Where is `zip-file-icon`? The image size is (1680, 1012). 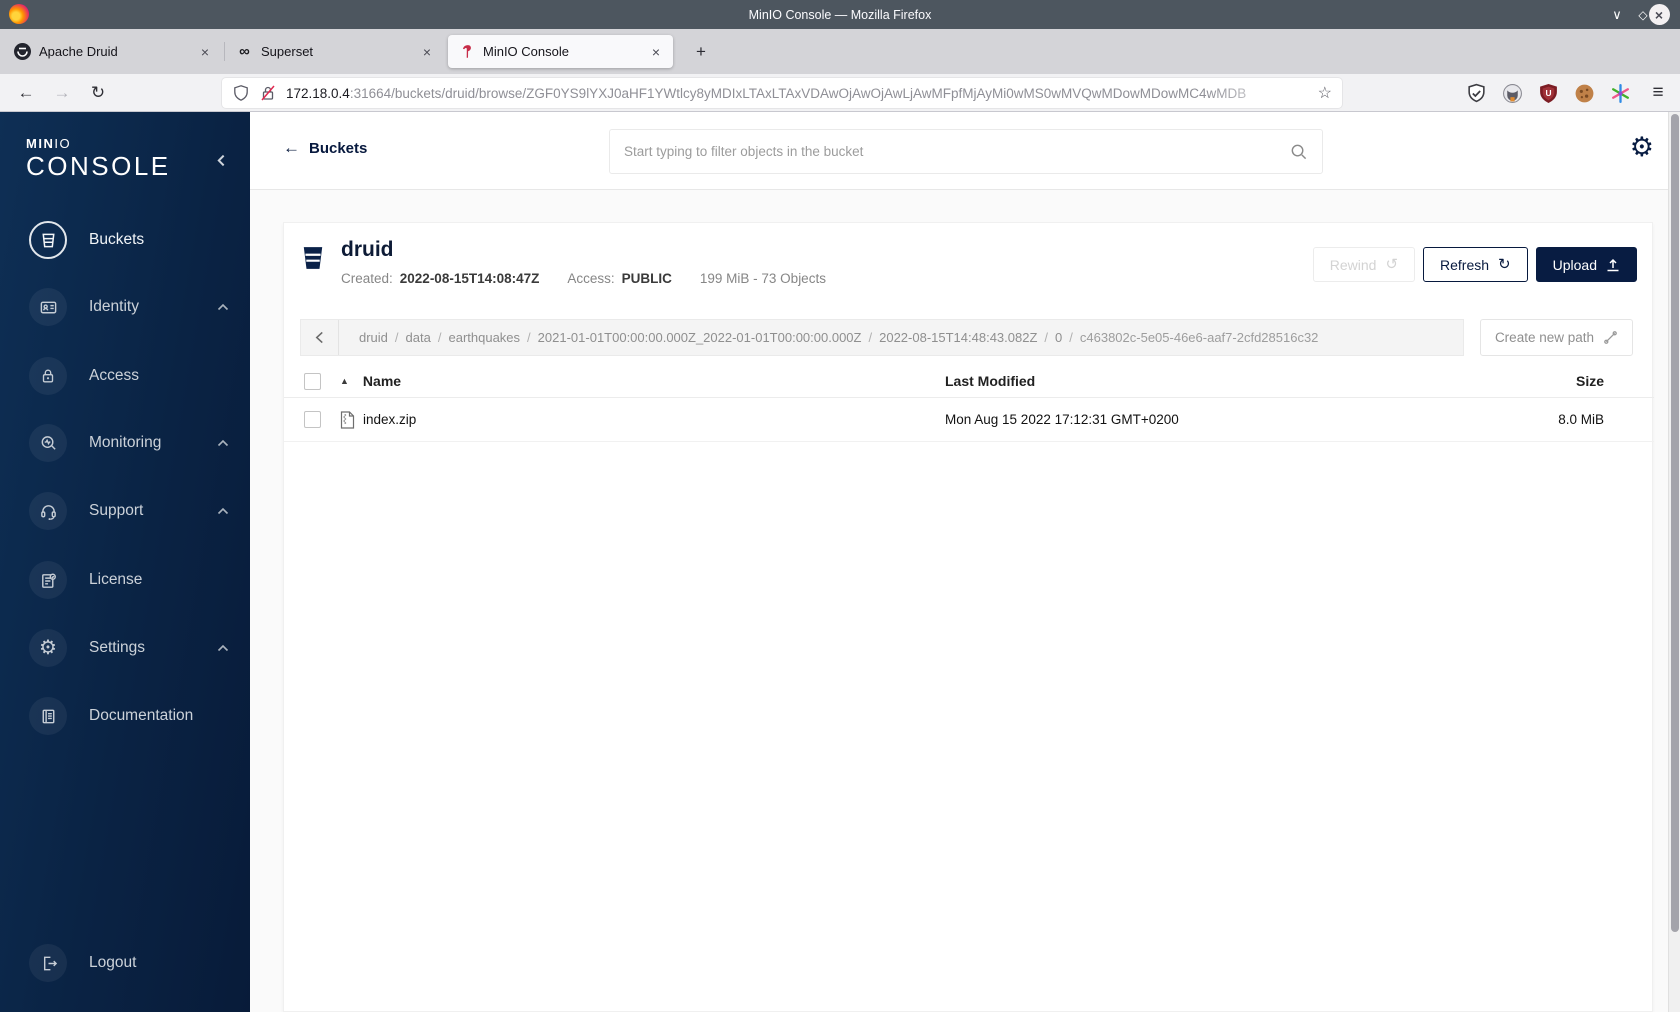 zip-file-icon is located at coordinates (347, 419).